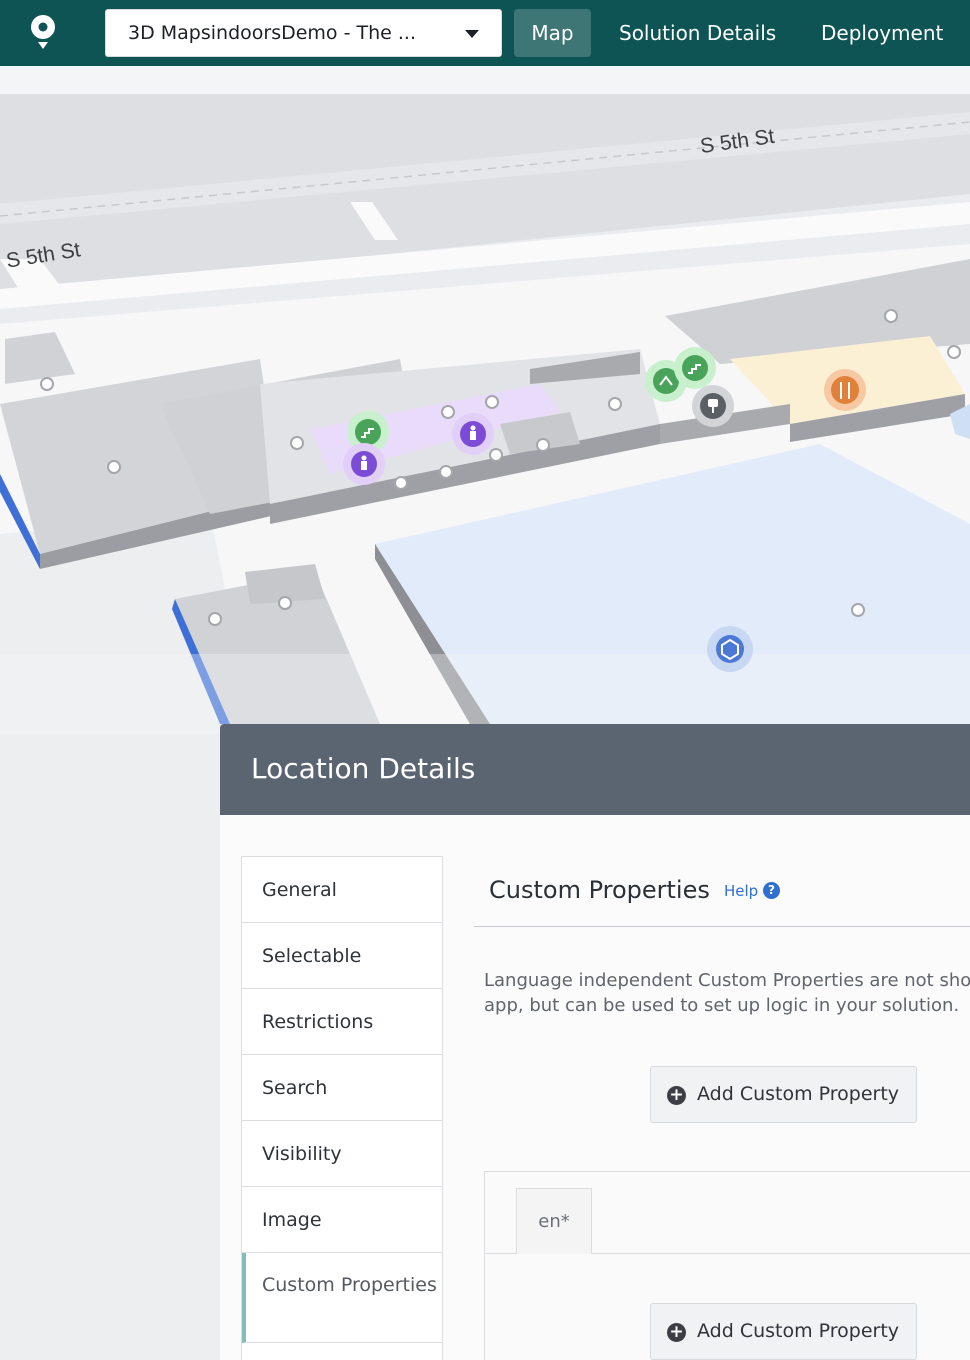  Describe the element at coordinates (363, 768) in the screenshot. I see `panel-title: Location Details` at that location.